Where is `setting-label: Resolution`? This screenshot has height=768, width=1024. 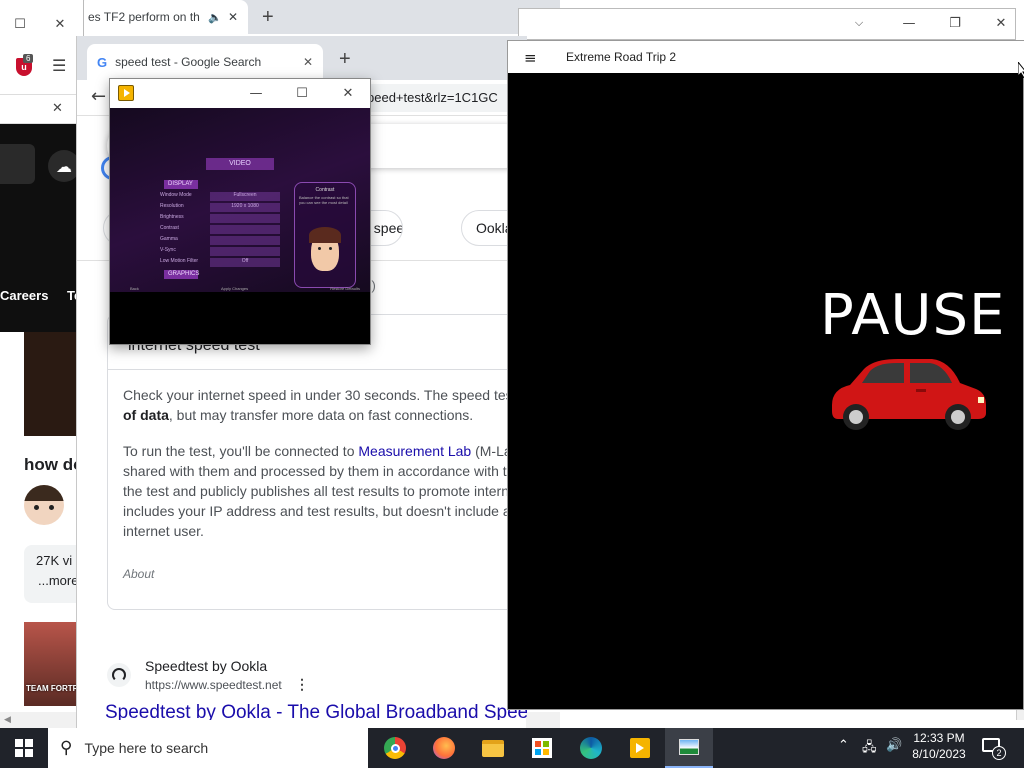 setting-label: Resolution is located at coordinates (172, 206).